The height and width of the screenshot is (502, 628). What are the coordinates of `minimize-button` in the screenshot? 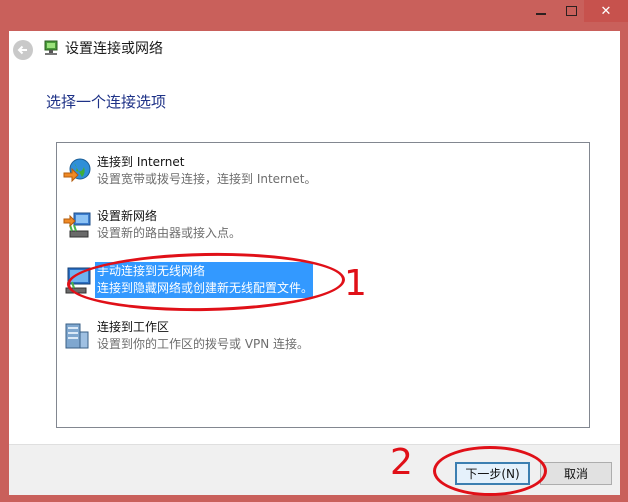 It's located at (541, 11).